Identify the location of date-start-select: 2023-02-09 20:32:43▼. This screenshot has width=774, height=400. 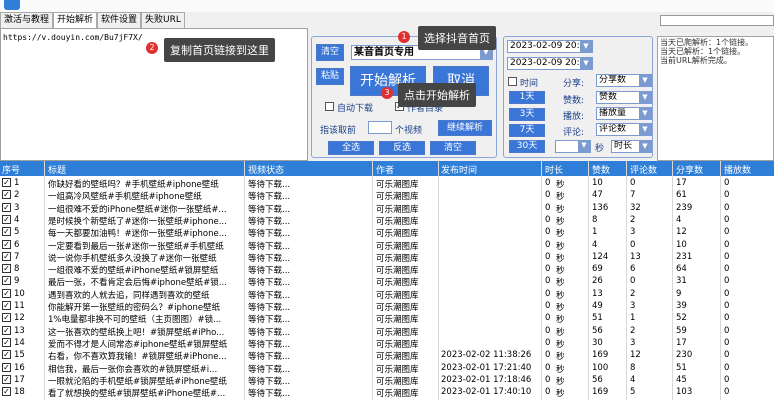
(550, 46).